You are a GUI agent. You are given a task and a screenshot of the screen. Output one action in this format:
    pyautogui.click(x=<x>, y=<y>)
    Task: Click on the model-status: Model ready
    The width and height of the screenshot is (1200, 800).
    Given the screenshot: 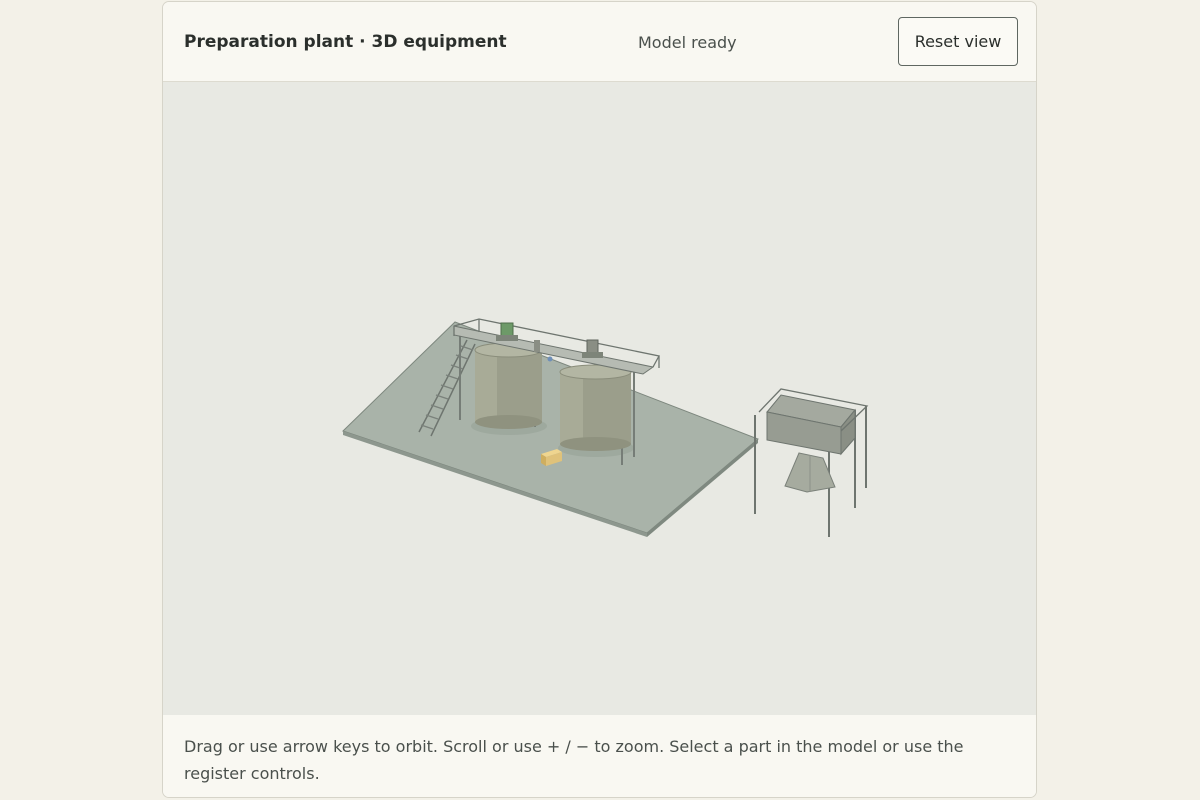 What is the action you would take?
    pyautogui.click(x=687, y=42)
    